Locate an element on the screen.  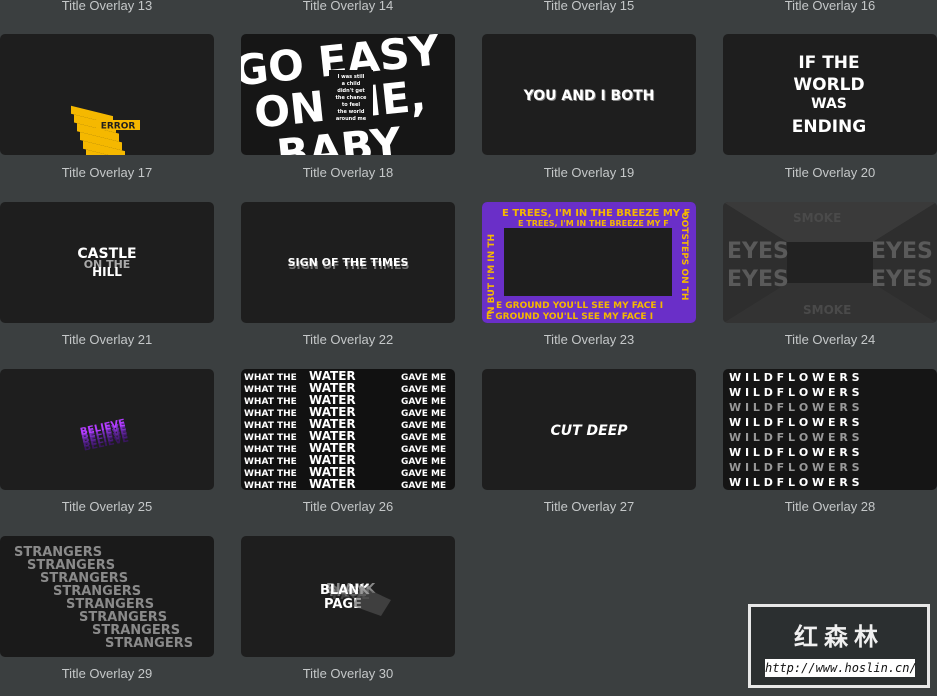
tile-21-preview: CASTLE ON THE HILL is located at coordinates (106, 262).